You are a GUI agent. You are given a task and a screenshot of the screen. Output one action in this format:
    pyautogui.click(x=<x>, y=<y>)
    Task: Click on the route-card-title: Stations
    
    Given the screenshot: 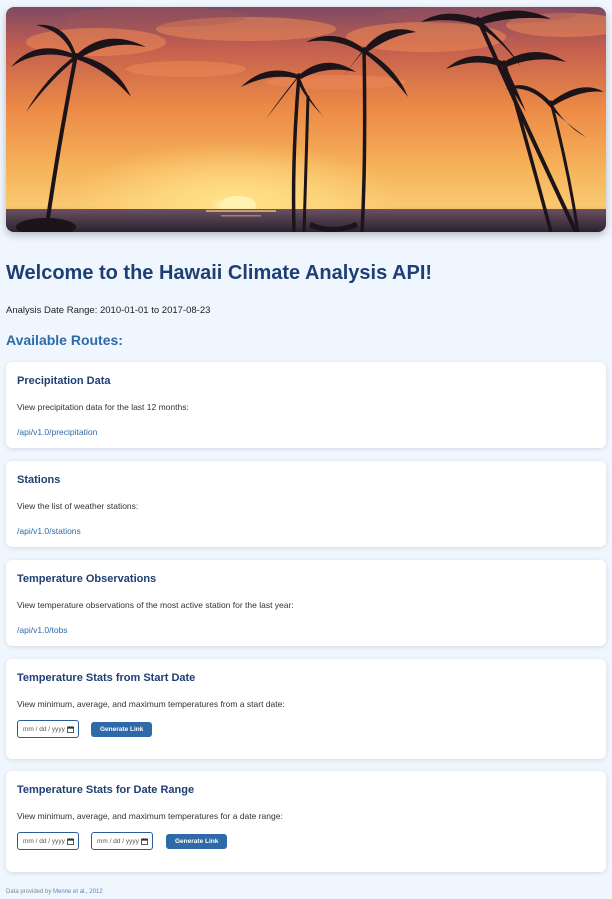 What is the action you would take?
    pyautogui.click(x=39, y=480)
    